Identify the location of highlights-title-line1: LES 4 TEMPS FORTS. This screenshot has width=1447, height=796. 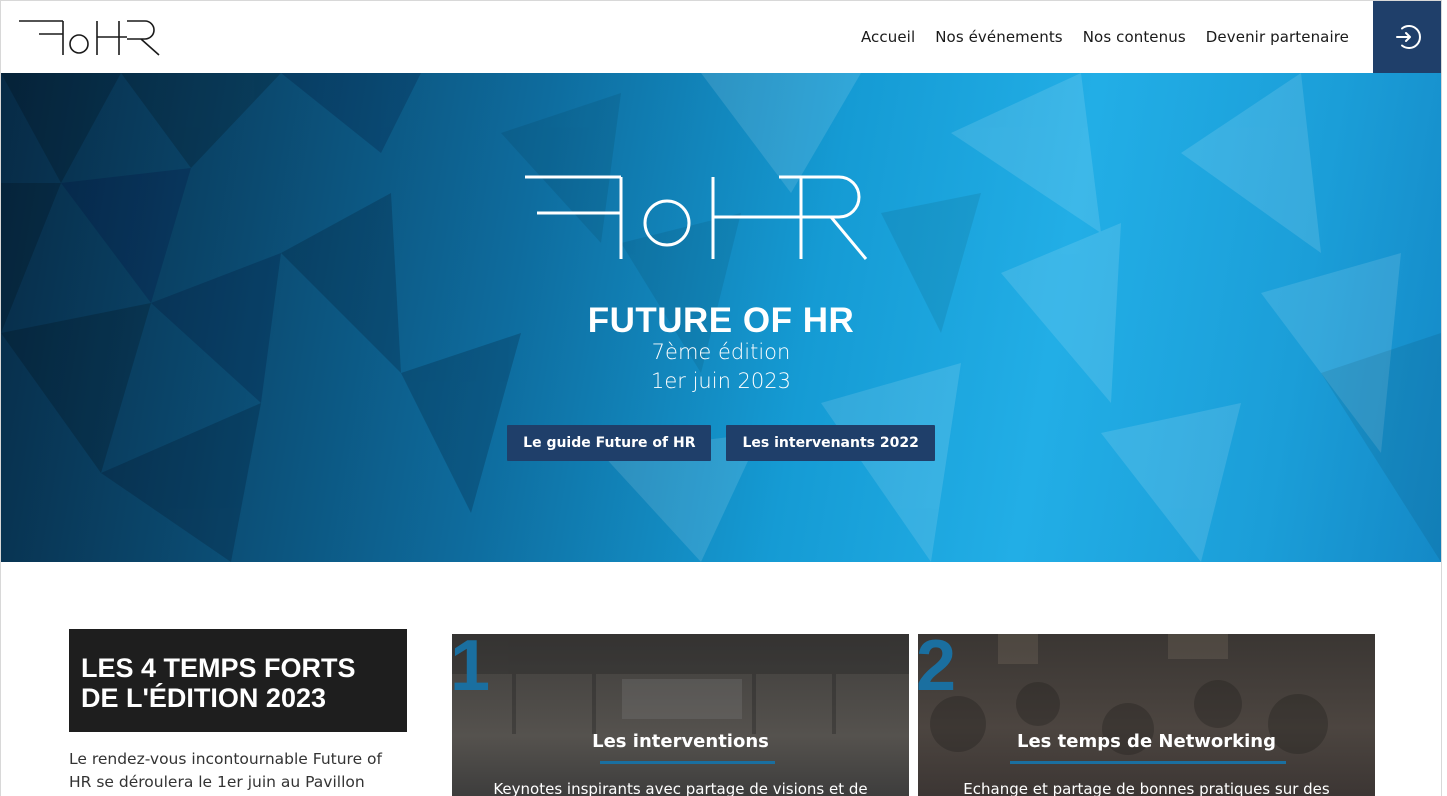
(218, 668).